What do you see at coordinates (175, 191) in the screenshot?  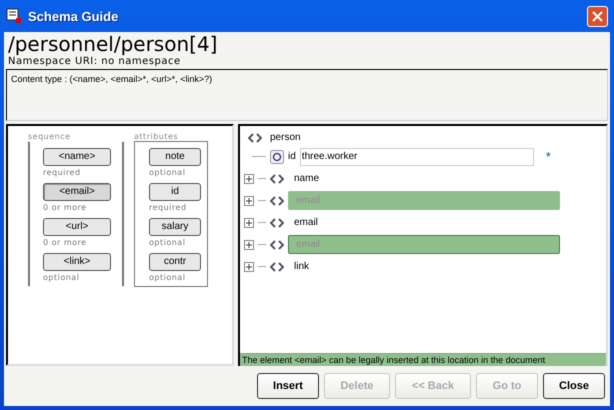 I see `attribute-chip: id` at bounding box center [175, 191].